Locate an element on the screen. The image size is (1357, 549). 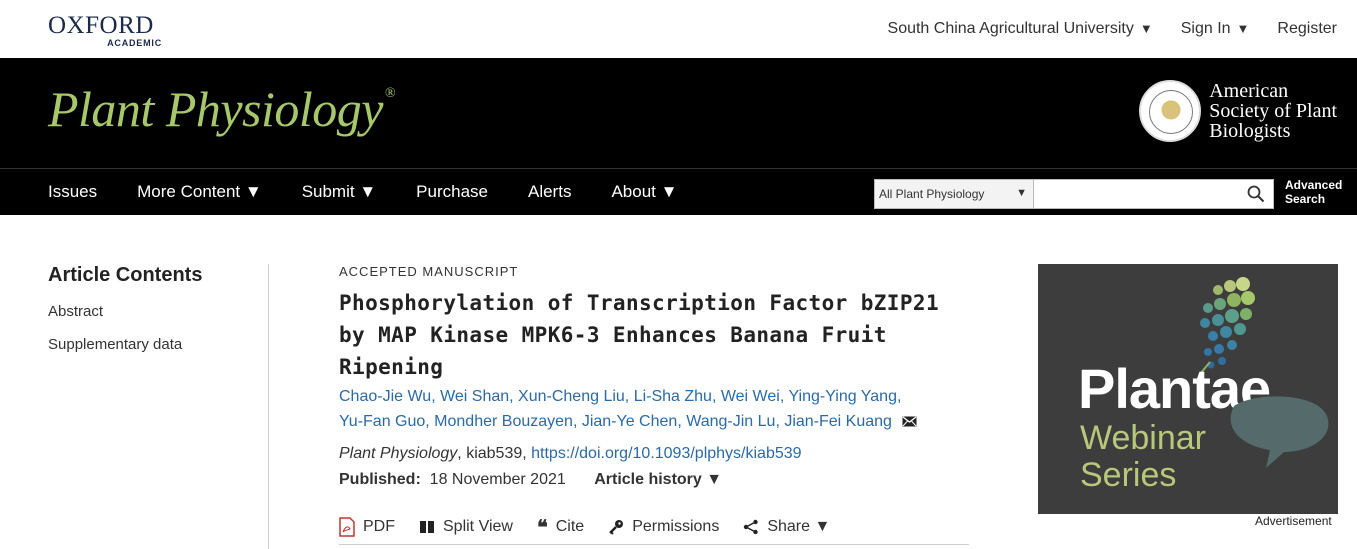
cite-button: ❝ Cite is located at coordinates (560, 527).